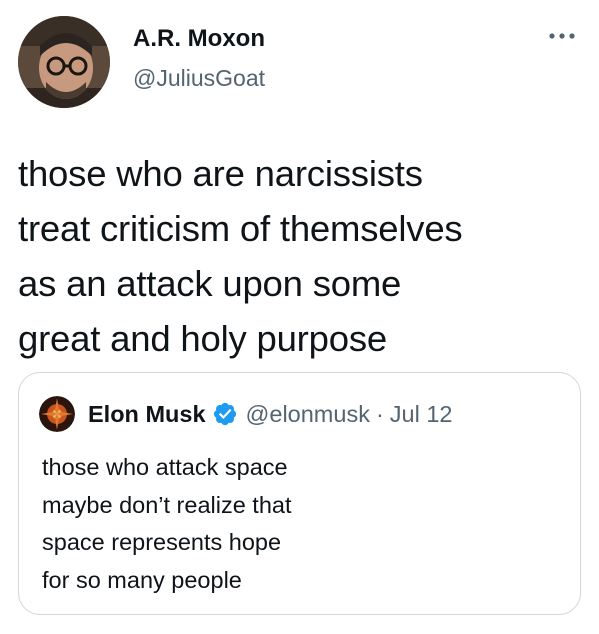 This screenshot has width=599, height=634. Describe the element at coordinates (308, 414) in the screenshot. I see `quoted-author-handle: @elonmusk` at that location.